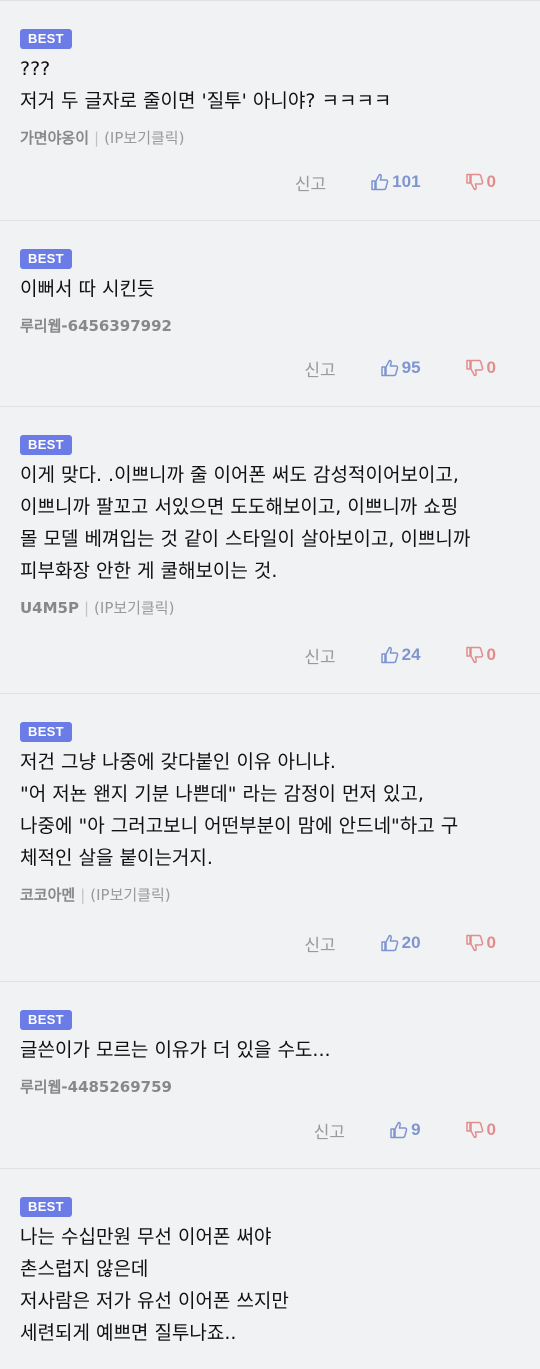 This screenshot has width=540, height=1369. Describe the element at coordinates (239, 475) in the screenshot. I see `comment-line: 이게 맞다. .이쁘니까 줄 이어폰 써도 감성적이어보이고,` at that location.